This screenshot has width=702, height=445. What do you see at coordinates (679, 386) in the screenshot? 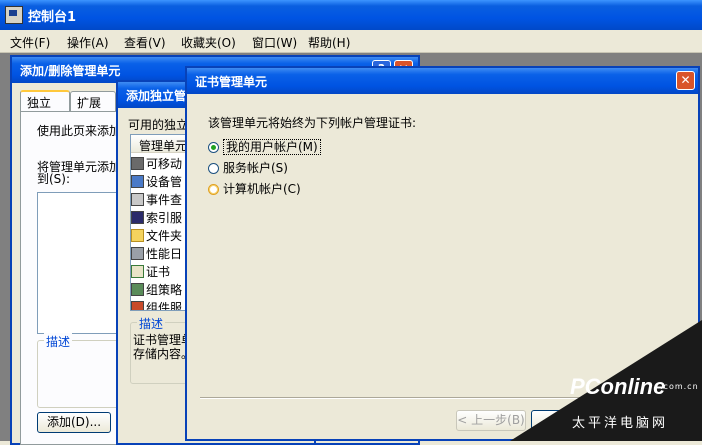
I see `watermark-domain: .com.cn` at bounding box center [679, 386].